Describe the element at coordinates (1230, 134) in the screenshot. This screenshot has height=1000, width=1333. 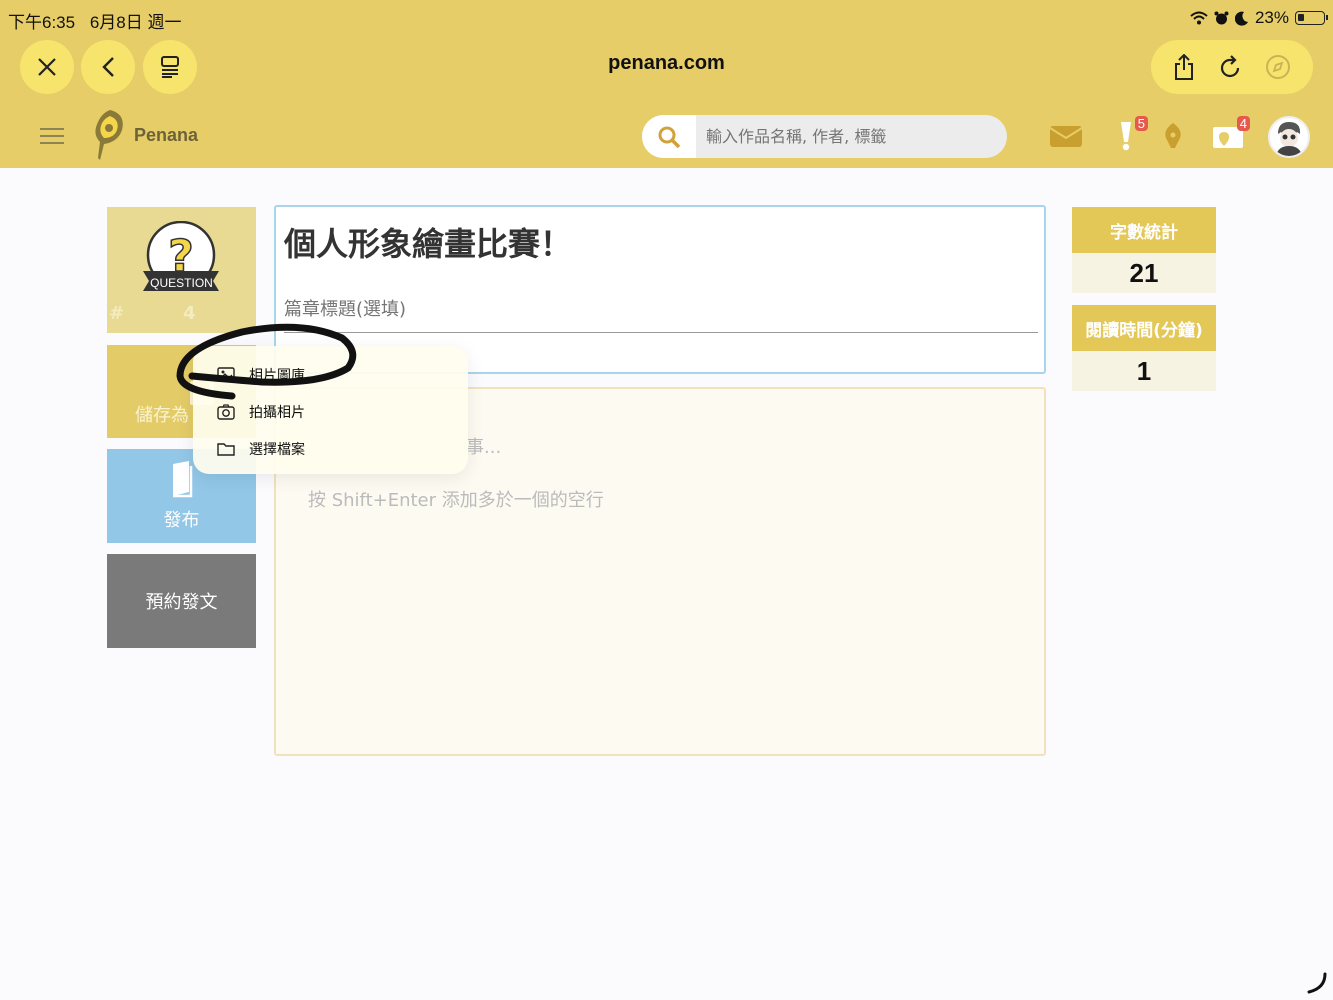
I see `map-button: 4` at that location.